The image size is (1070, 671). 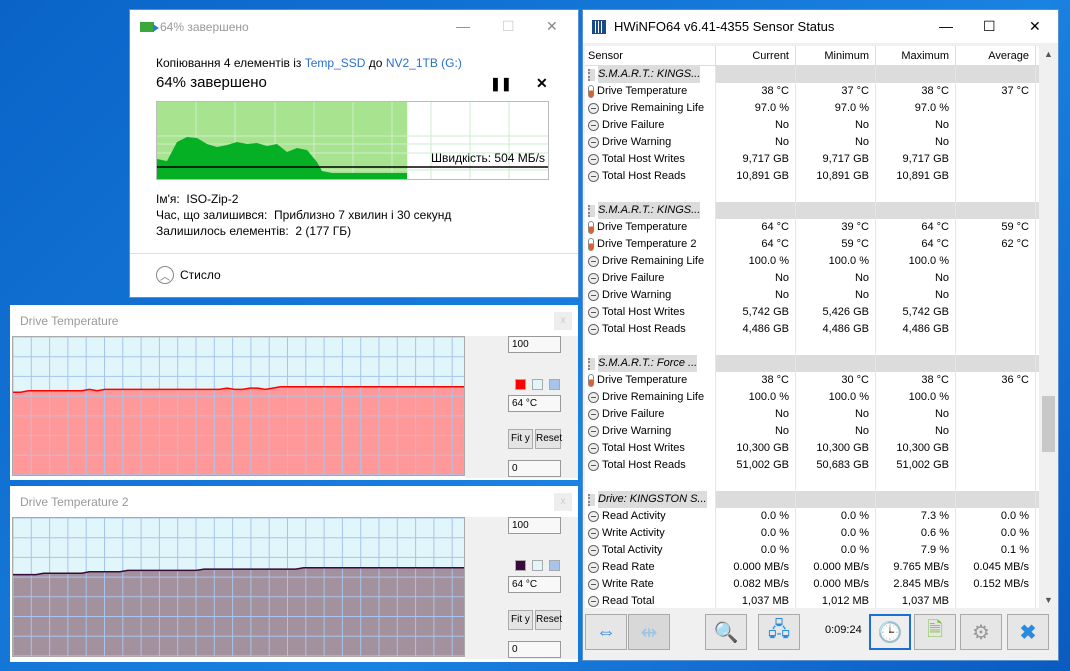 I want to click on collapse-columns-button: ⇹, so click(x=649, y=632).